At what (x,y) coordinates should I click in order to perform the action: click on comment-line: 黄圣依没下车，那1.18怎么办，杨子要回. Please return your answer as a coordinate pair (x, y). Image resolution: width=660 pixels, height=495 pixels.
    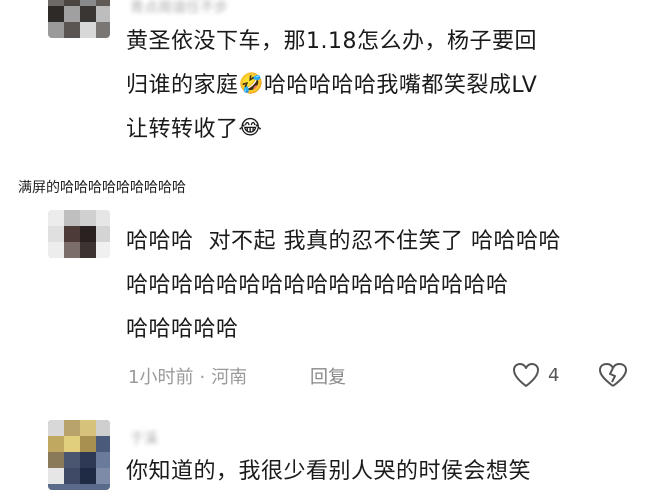
    Looking at the image, I should click on (331, 41).